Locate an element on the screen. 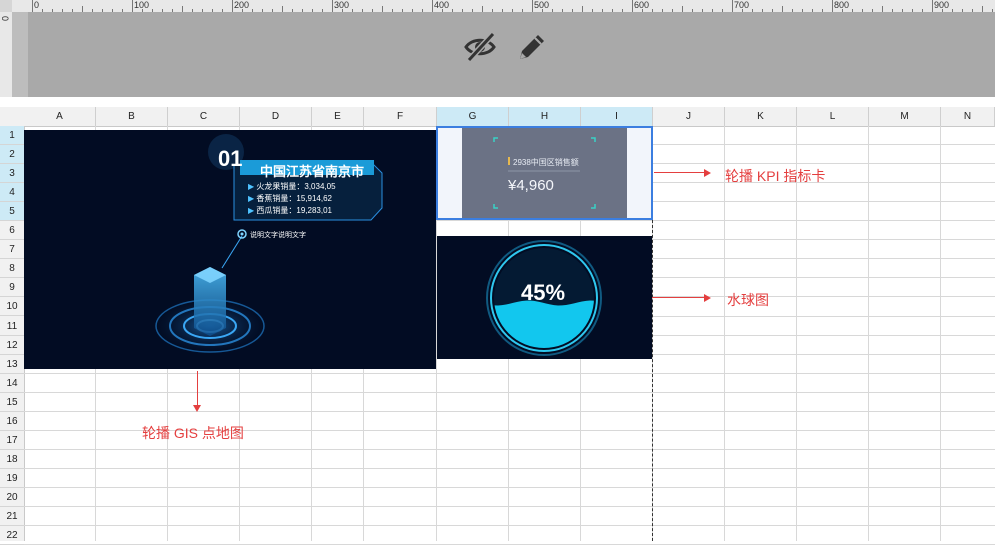 The image size is (995, 545). row-header-2: 2 is located at coordinates (12, 155).